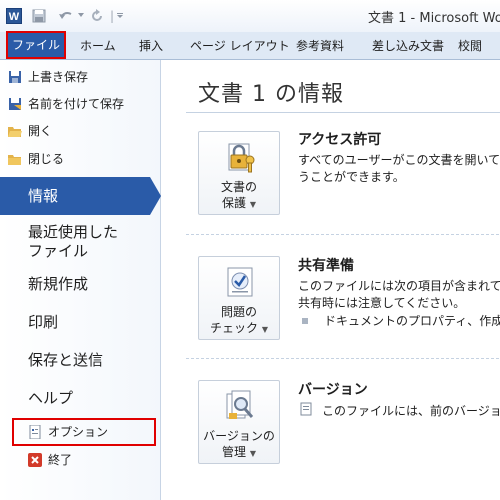 The height and width of the screenshot is (500, 500). Describe the element at coordinates (326, 266) in the screenshot. I see `prepare-sharing-heading: 共有準備` at that location.